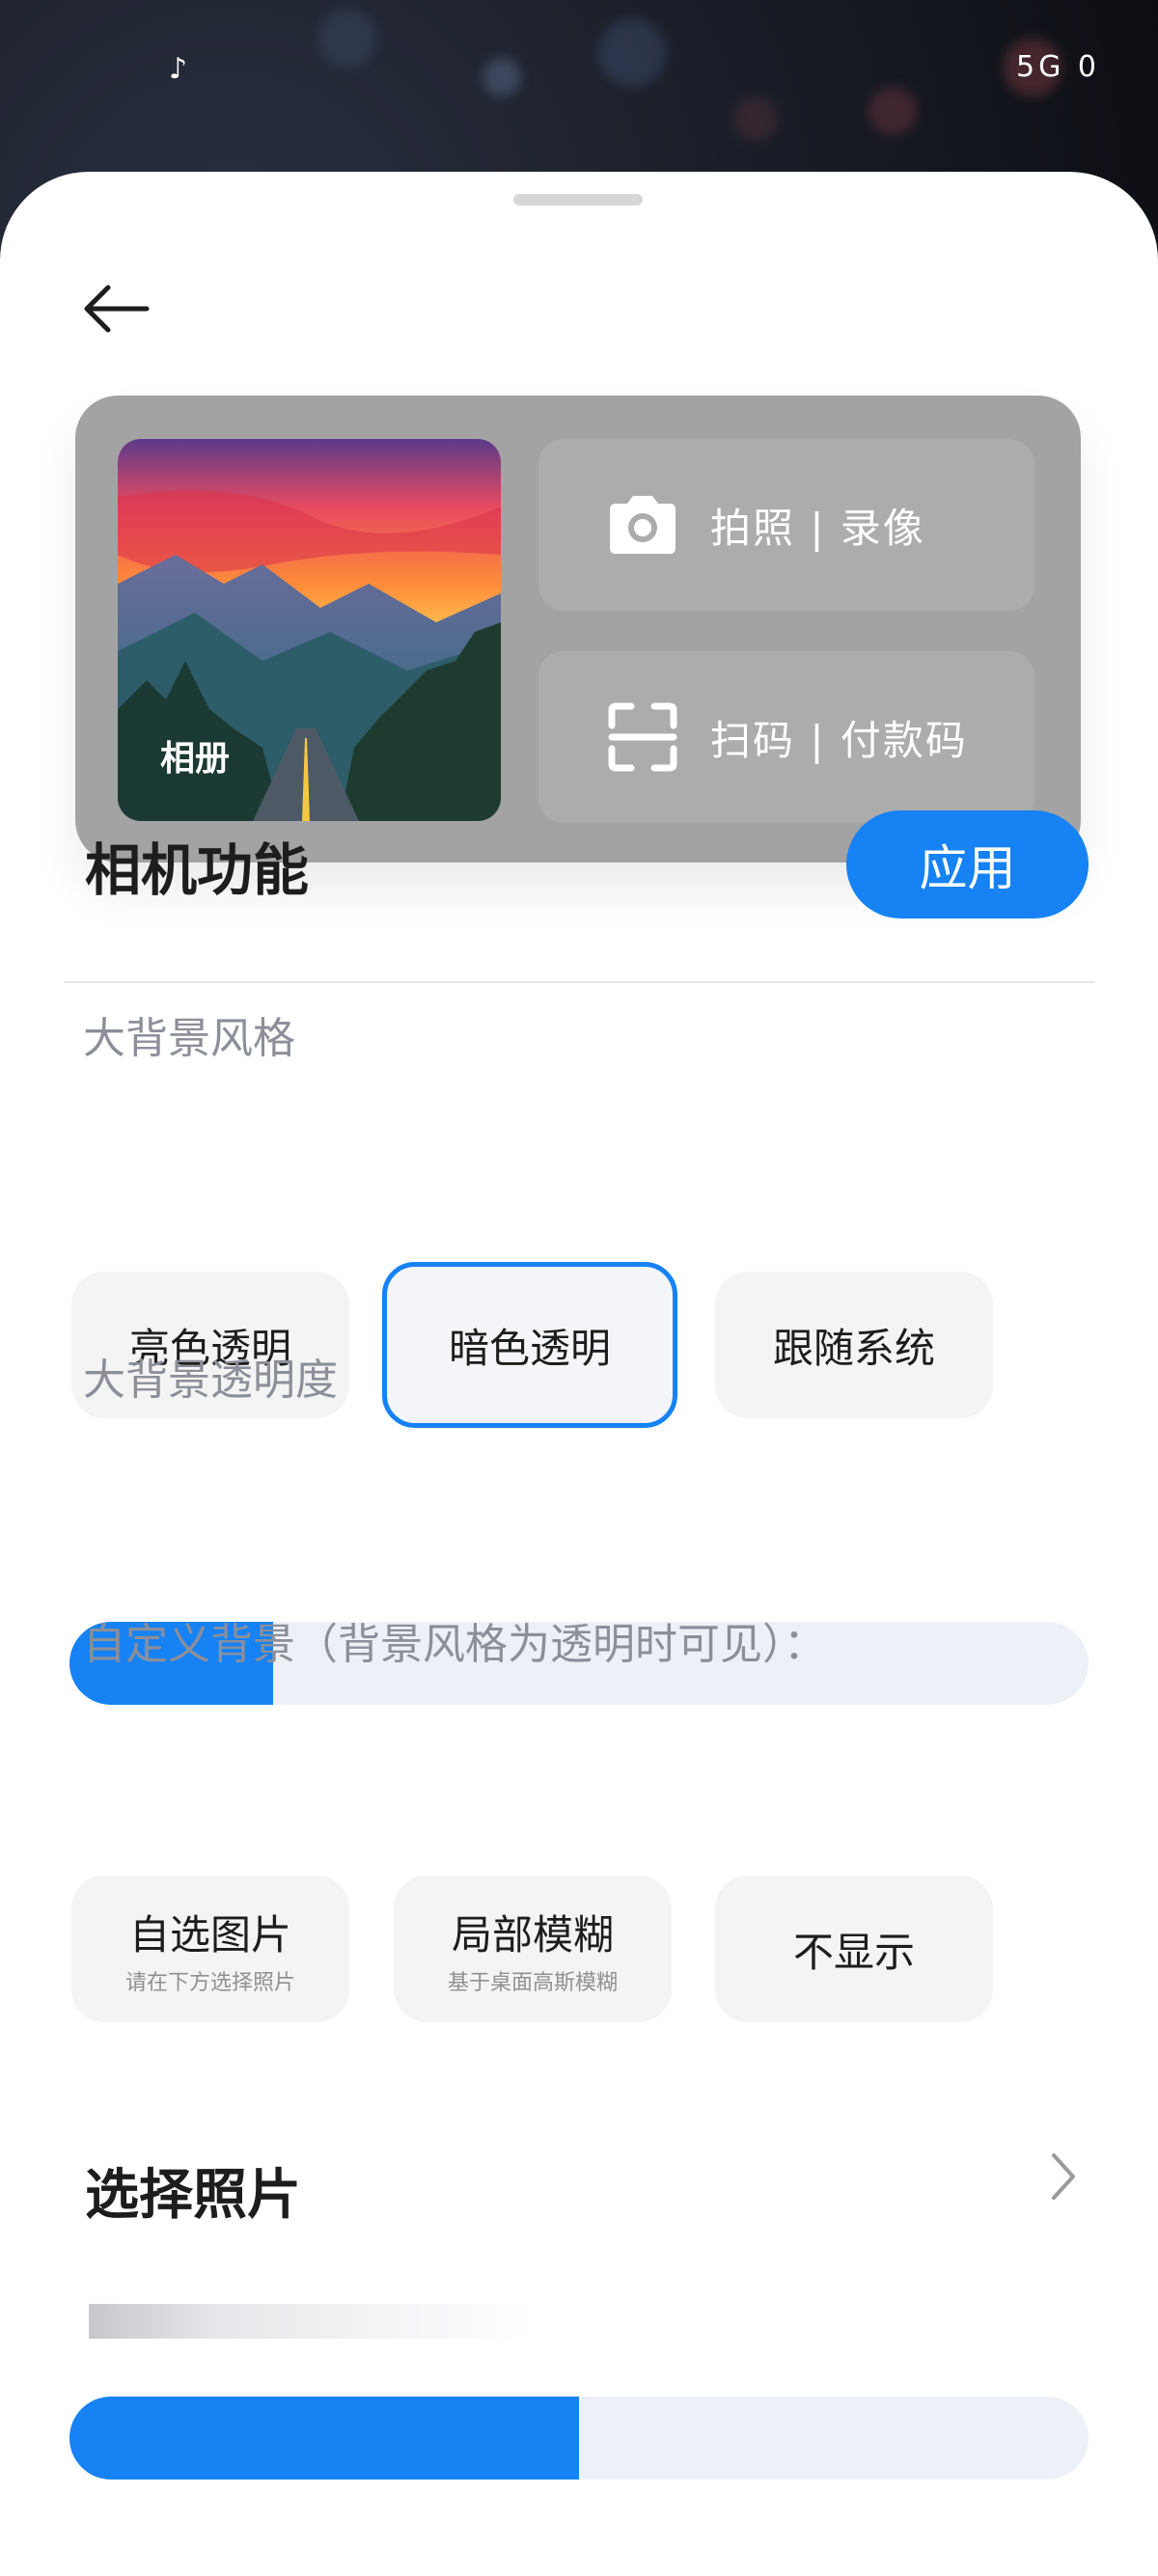 This screenshot has width=1158, height=2576. Describe the element at coordinates (324, 2438) in the screenshot. I see `blur-slider-fill` at that location.